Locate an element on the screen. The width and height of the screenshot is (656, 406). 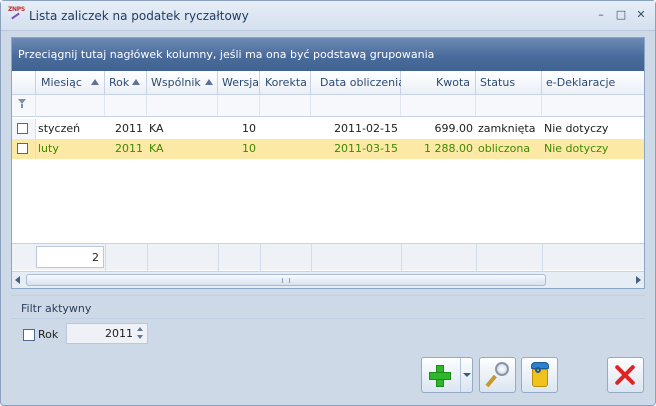
column-label: Status is located at coordinates (498, 82).